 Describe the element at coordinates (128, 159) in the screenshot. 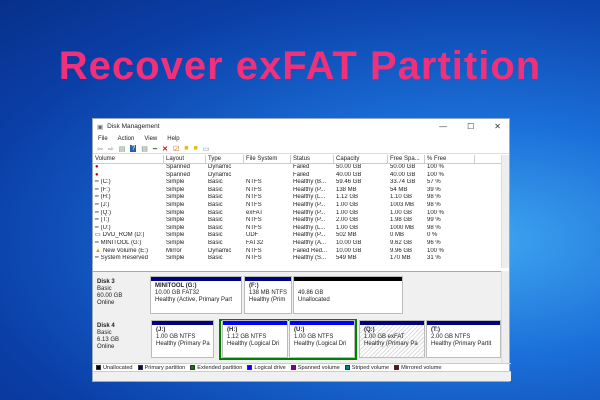

I see `column-header: Volume` at that location.